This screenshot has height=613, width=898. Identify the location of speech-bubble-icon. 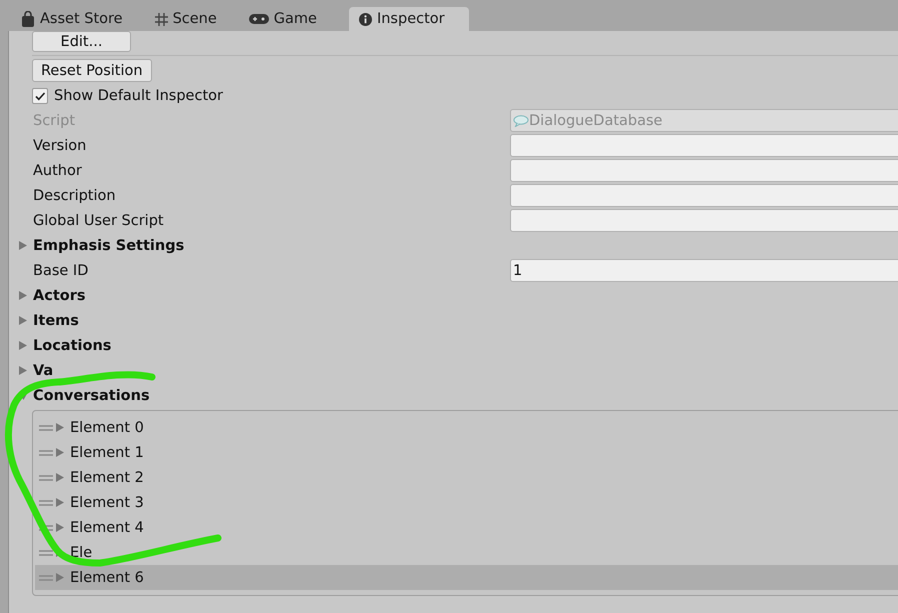
(521, 120).